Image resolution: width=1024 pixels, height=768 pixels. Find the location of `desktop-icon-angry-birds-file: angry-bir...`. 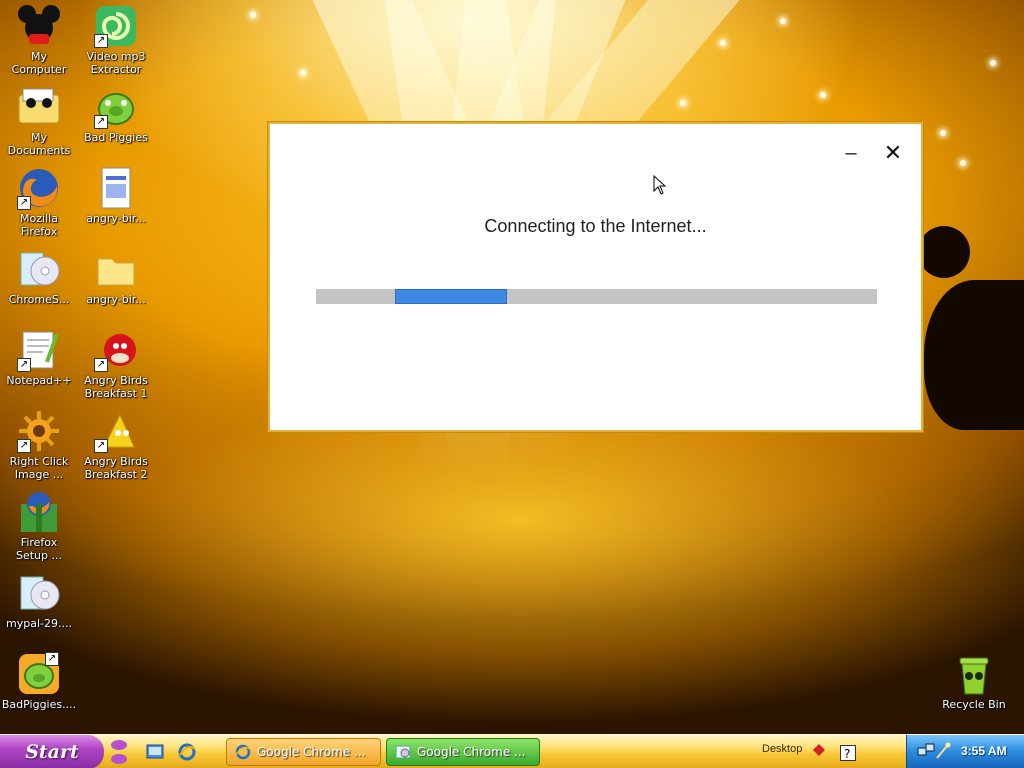

desktop-icon-angry-birds-file: angry-bir... is located at coordinates (116, 195).